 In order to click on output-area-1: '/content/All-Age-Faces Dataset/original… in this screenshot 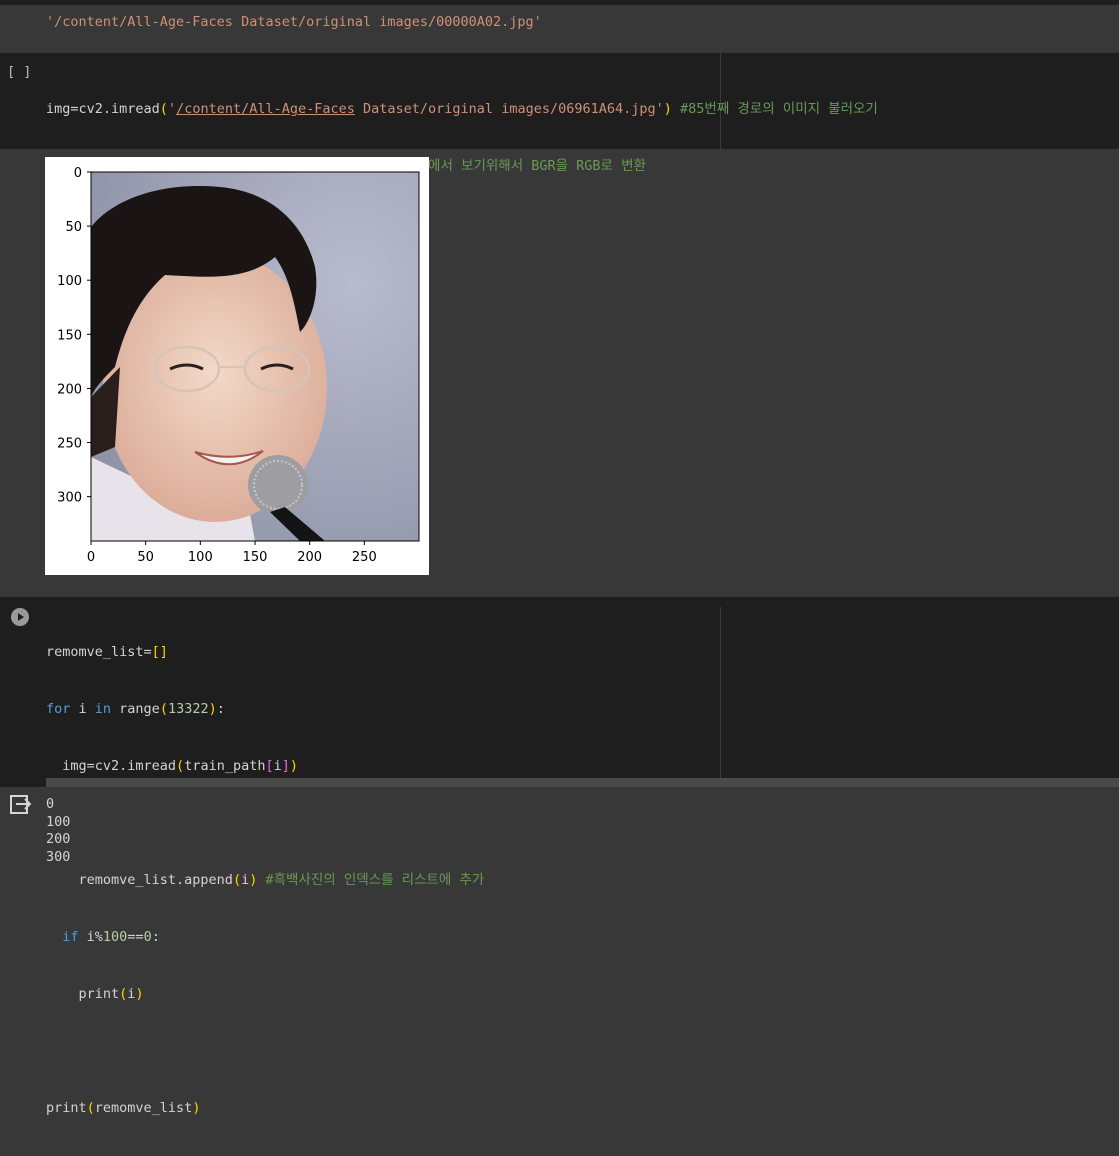, I will do `click(559, 29)`.